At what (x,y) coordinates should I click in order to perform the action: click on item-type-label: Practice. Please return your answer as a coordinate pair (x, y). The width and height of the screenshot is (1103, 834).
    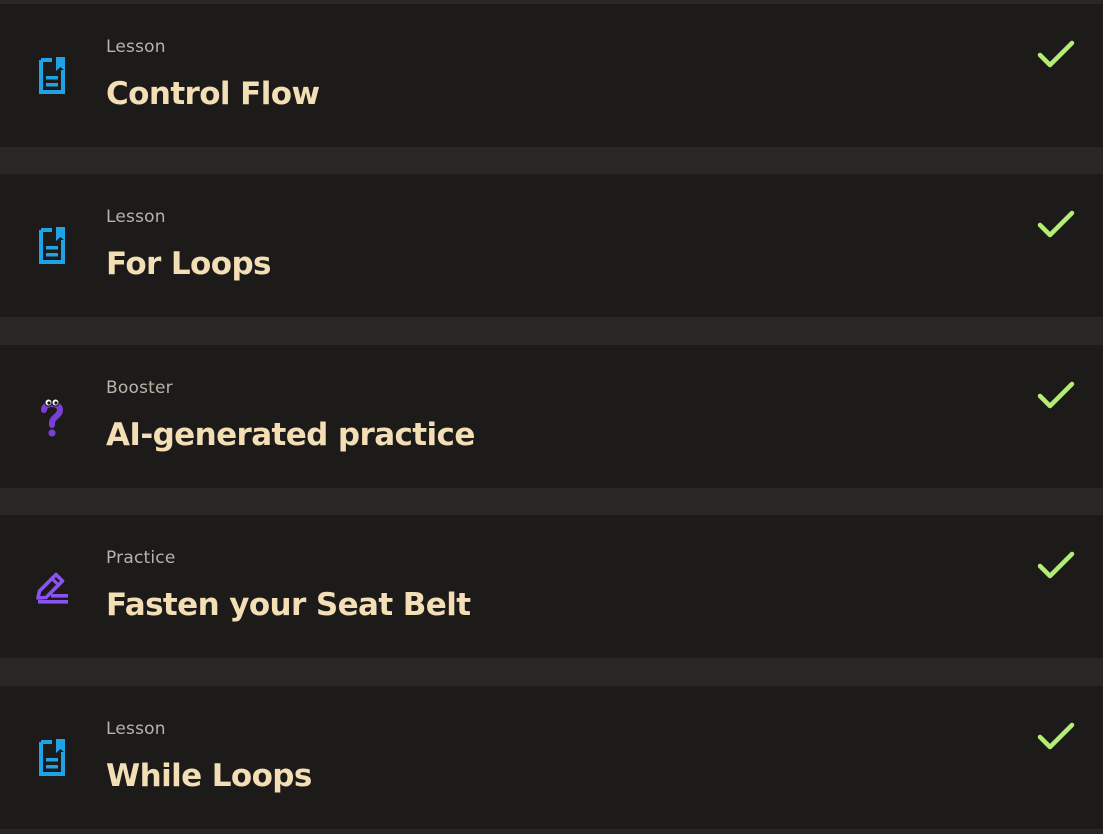
    Looking at the image, I should click on (141, 558).